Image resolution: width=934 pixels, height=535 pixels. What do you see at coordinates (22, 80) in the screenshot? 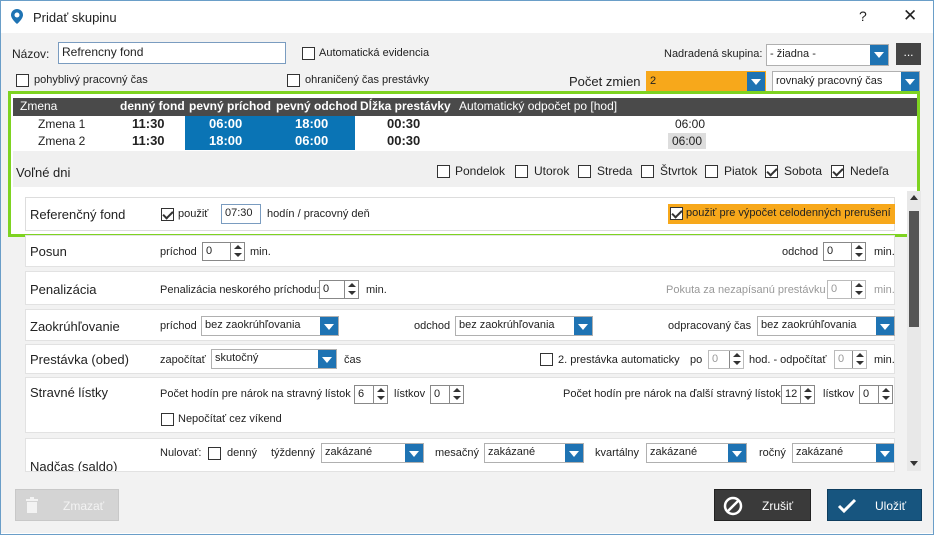
I see `flex-time-checkbox` at bounding box center [22, 80].